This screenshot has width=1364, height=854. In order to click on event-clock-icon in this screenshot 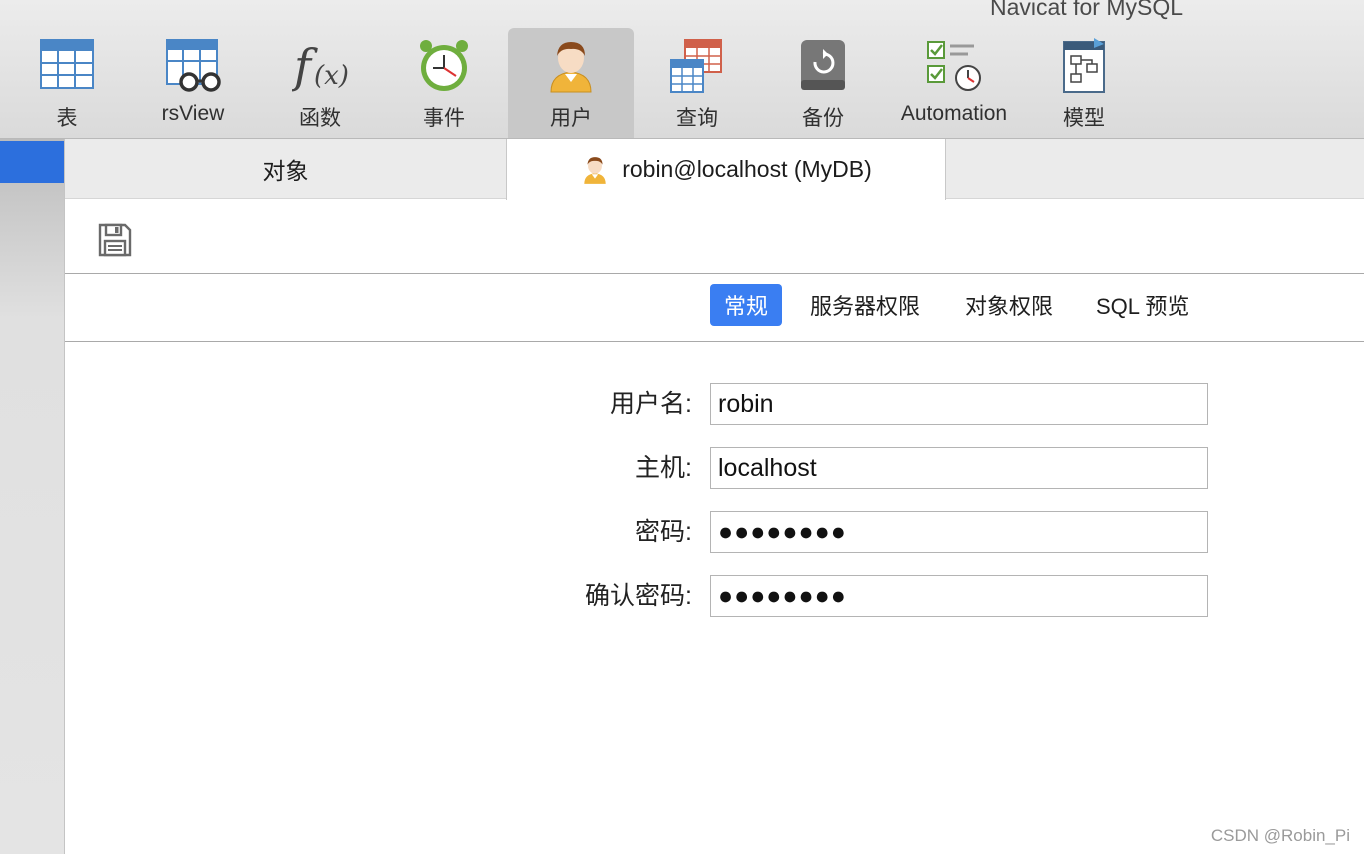, I will do `click(444, 65)`.